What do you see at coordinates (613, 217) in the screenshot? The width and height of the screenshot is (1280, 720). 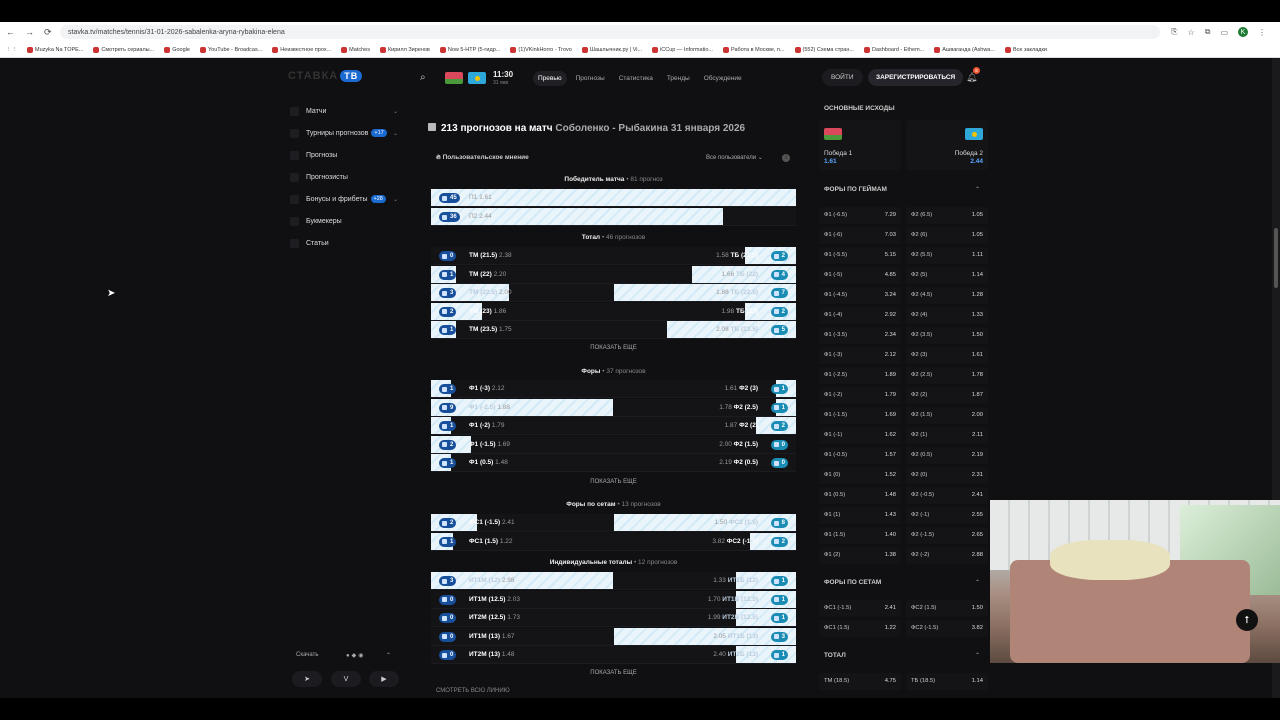 I see `forecast-row: 36 П2 2.44` at bounding box center [613, 217].